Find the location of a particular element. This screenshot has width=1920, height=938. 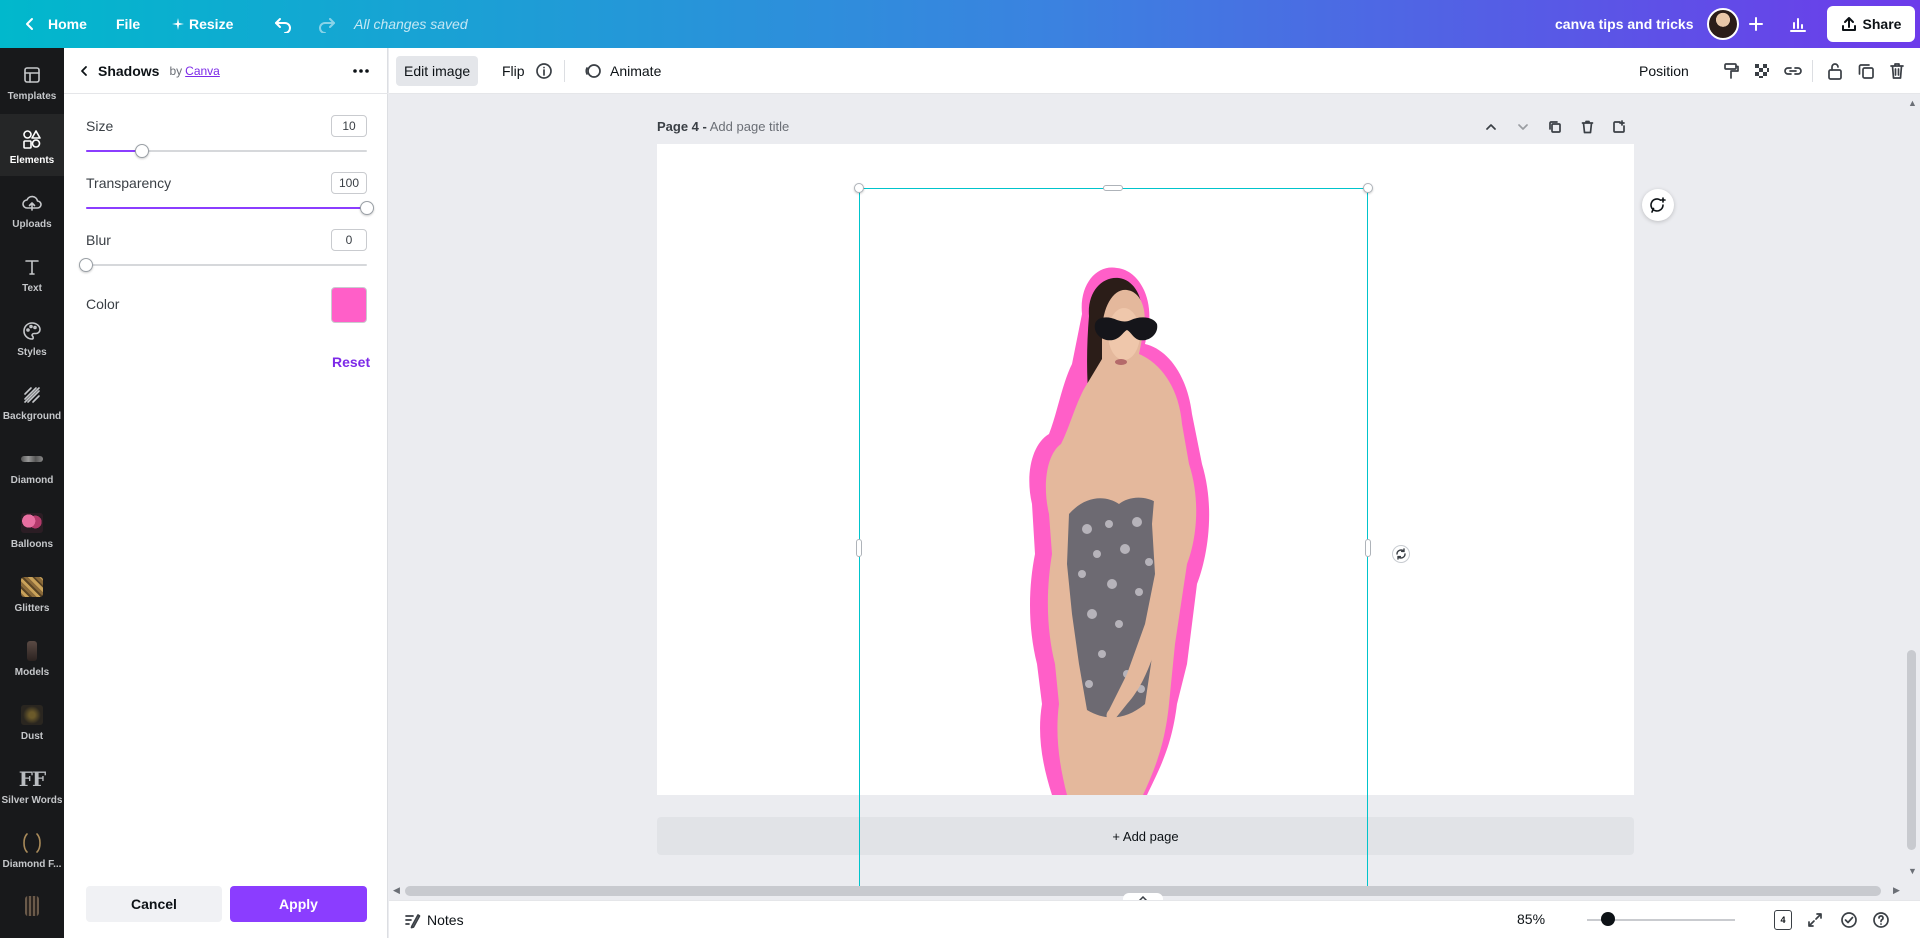

add-page-button: + Add page is located at coordinates (1145, 836).